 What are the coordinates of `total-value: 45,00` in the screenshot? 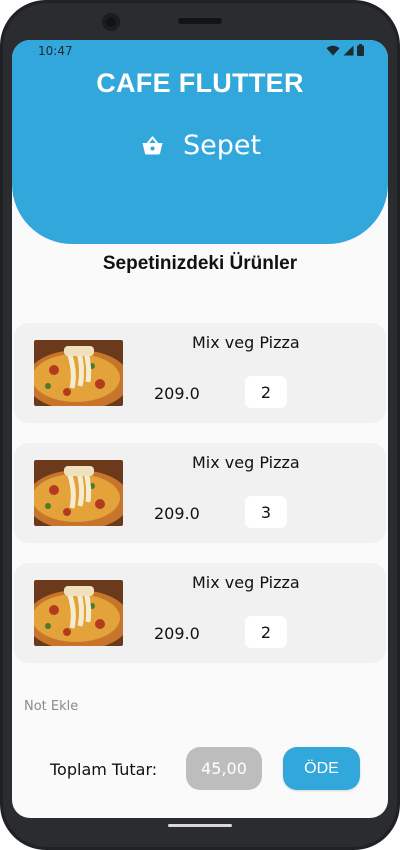 It's located at (224, 768).